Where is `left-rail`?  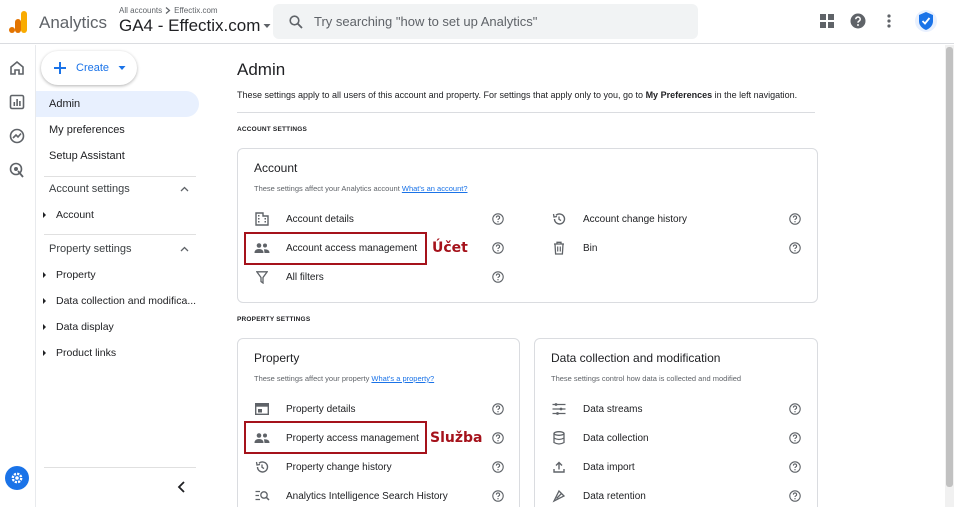
left-rail is located at coordinates (18, 276).